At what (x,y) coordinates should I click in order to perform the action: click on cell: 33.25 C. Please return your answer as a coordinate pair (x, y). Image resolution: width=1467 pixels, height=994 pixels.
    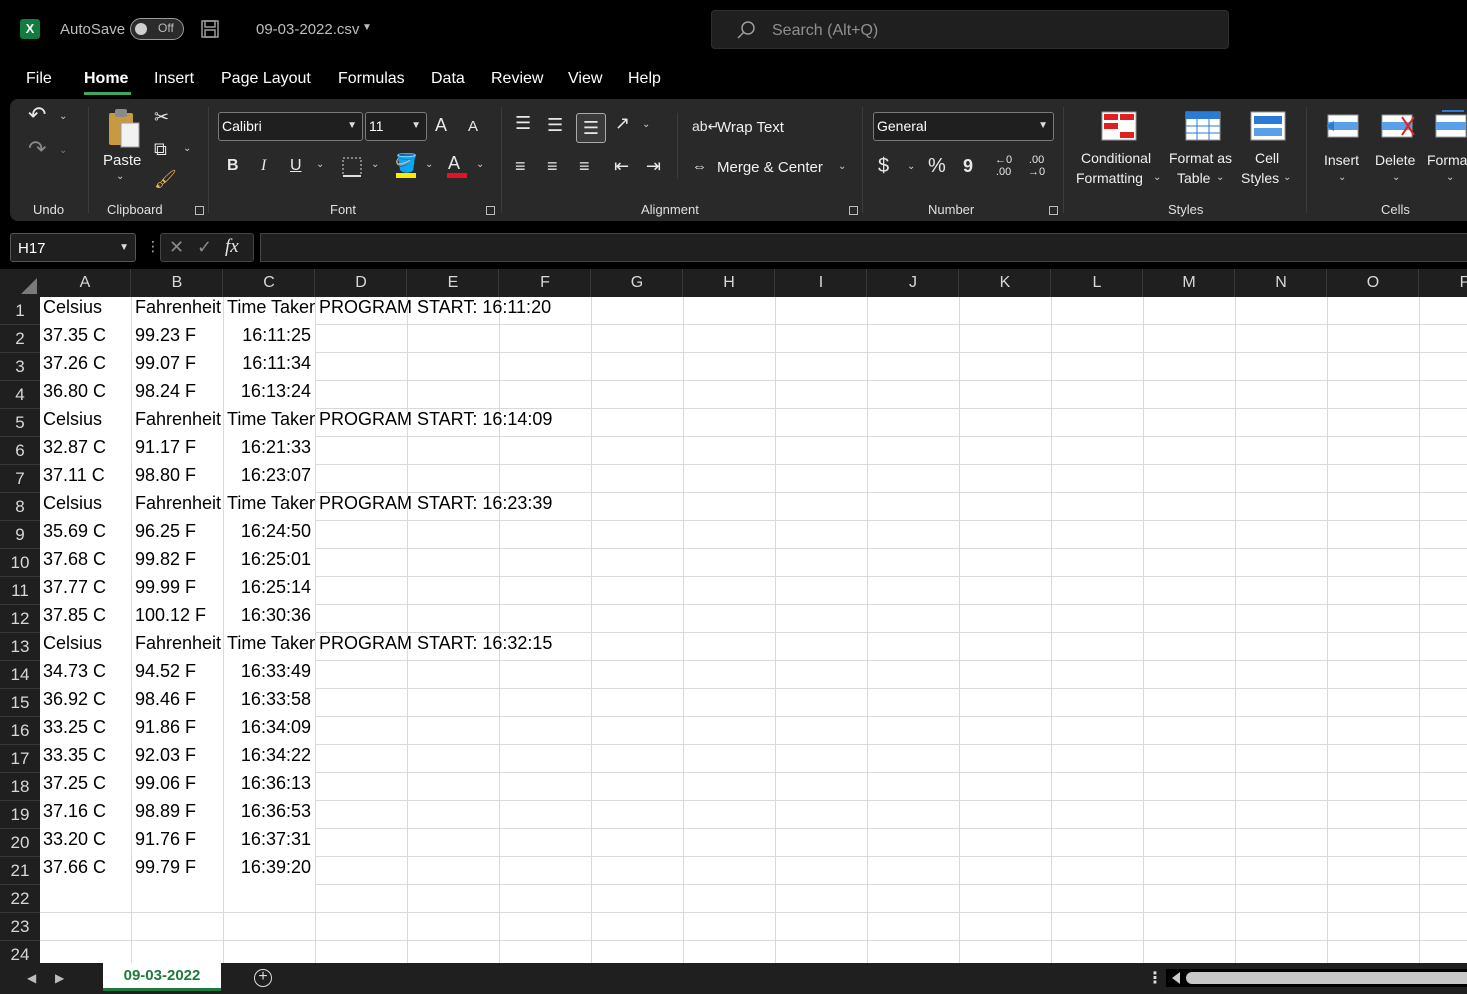
    Looking at the image, I should click on (85, 731).